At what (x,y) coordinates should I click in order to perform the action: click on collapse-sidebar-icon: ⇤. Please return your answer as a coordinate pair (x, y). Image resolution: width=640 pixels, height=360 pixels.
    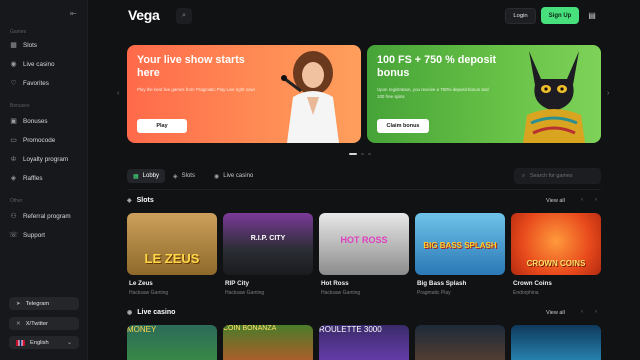
    Looking at the image, I should click on (75, 14).